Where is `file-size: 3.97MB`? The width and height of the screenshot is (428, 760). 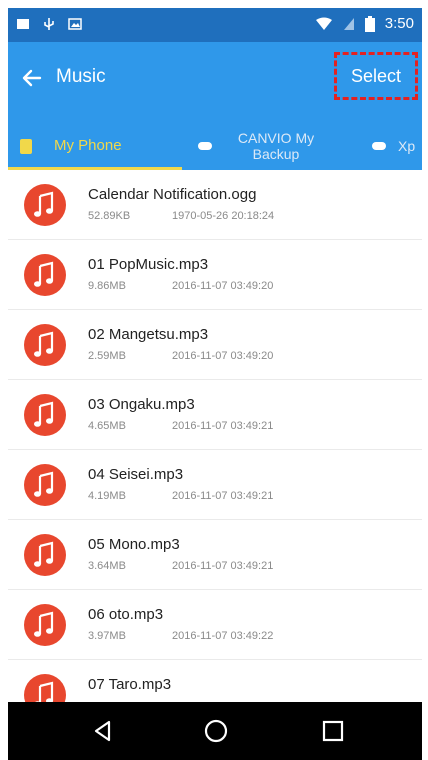 file-size: 3.97MB is located at coordinates (107, 636).